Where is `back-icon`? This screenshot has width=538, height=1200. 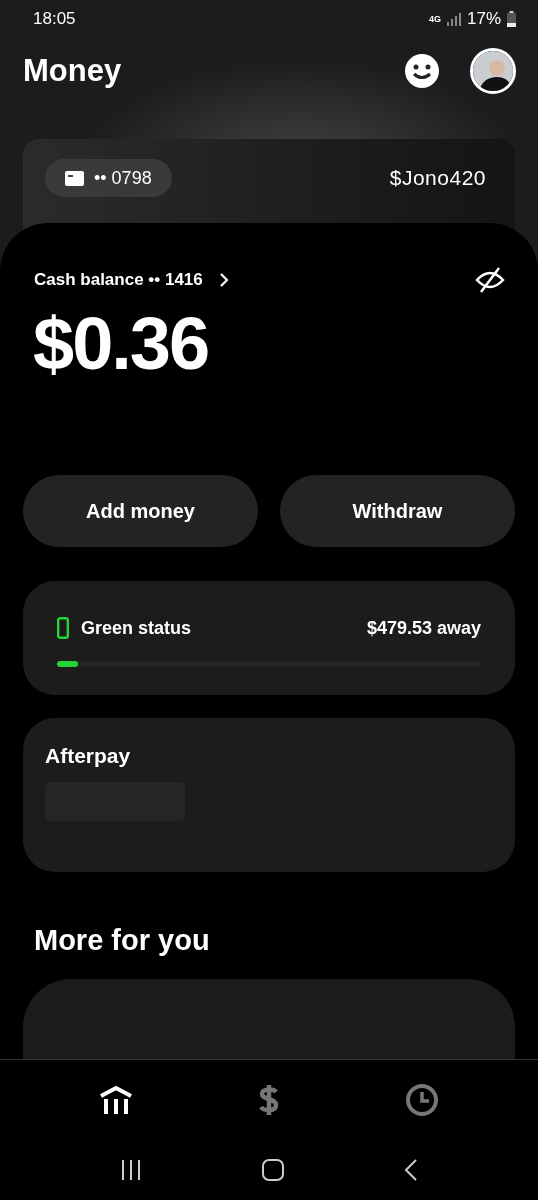
back-icon is located at coordinates (411, 1170).